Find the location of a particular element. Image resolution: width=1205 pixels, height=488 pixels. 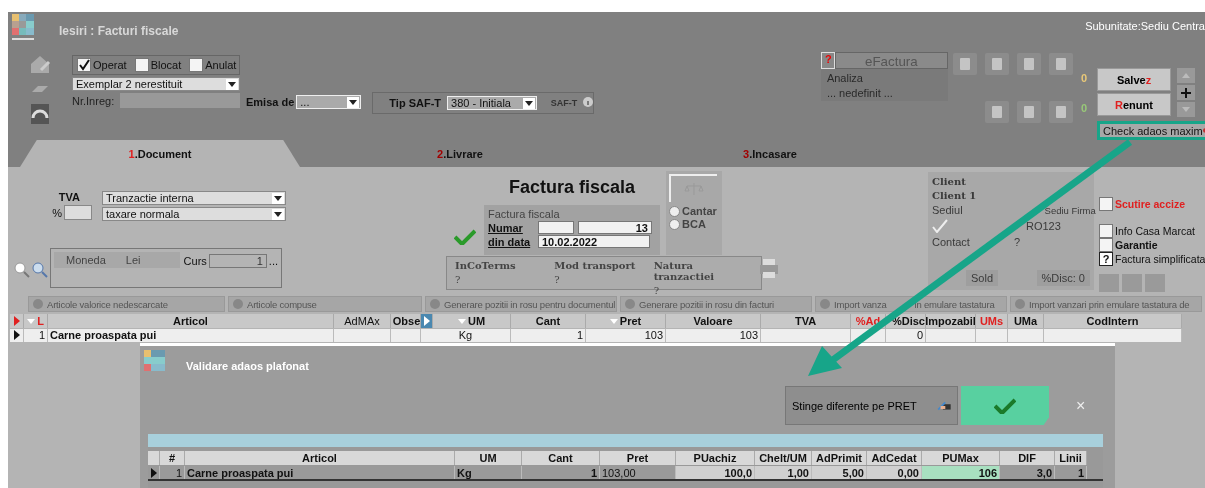

window-title: Iesiri : Facturi fiscale is located at coordinates (119, 31).